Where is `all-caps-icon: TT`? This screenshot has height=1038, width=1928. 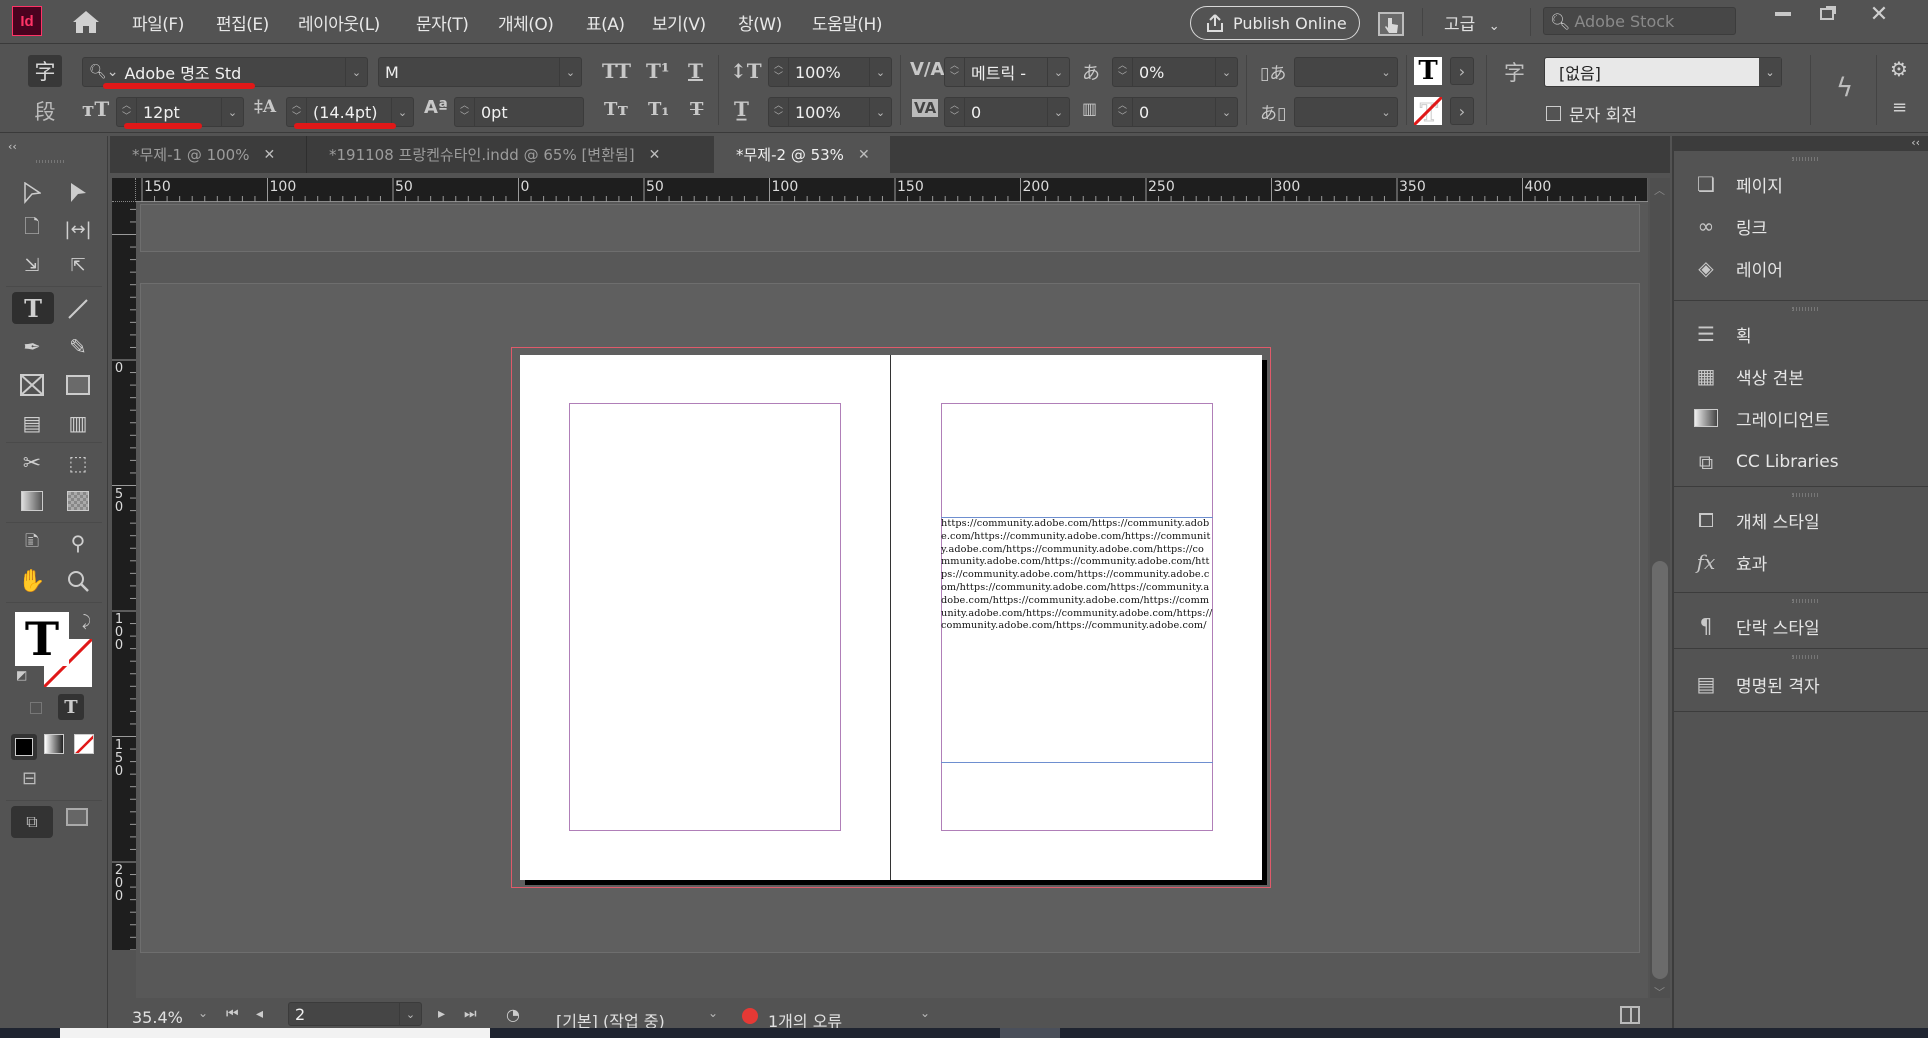
all-caps-icon: TT is located at coordinates (616, 71).